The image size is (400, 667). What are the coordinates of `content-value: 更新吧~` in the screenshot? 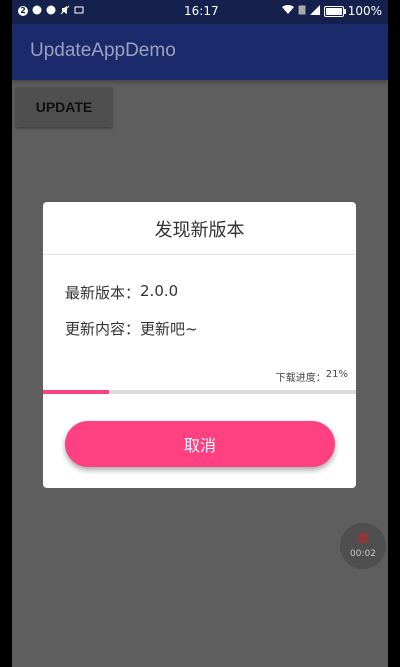 It's located at (169, 329).